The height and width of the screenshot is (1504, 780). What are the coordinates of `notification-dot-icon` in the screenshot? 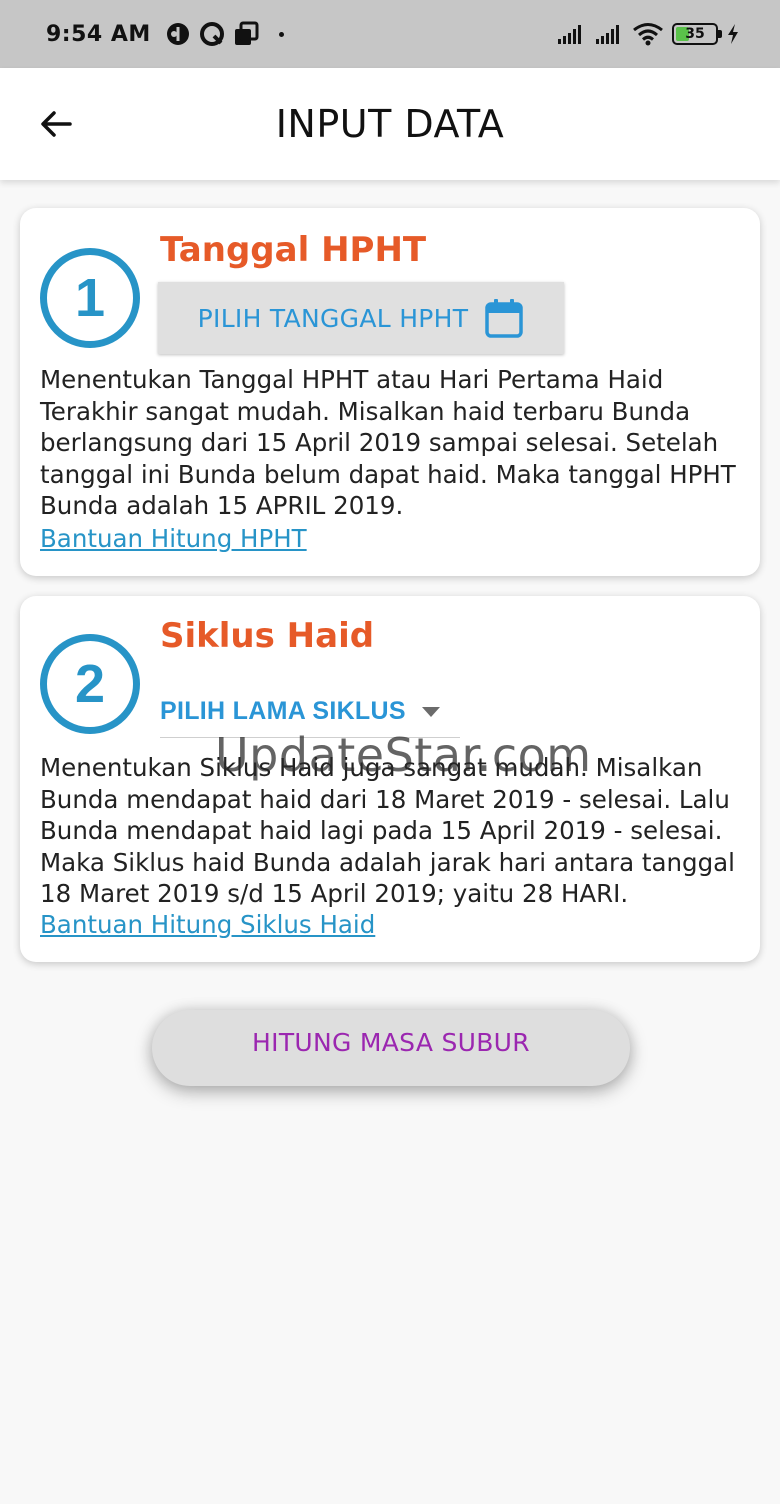 It's located at (281, 34).